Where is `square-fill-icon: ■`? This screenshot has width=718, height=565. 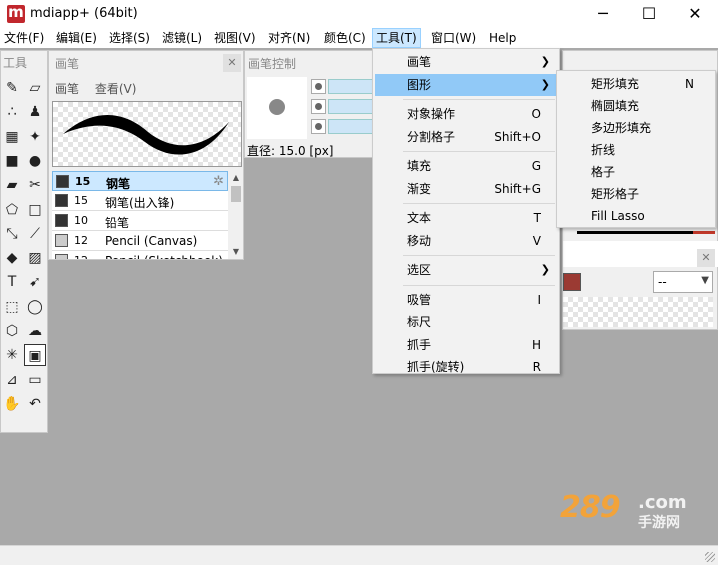 square-fill-icon: ■ is located at coordinates (12, 161).